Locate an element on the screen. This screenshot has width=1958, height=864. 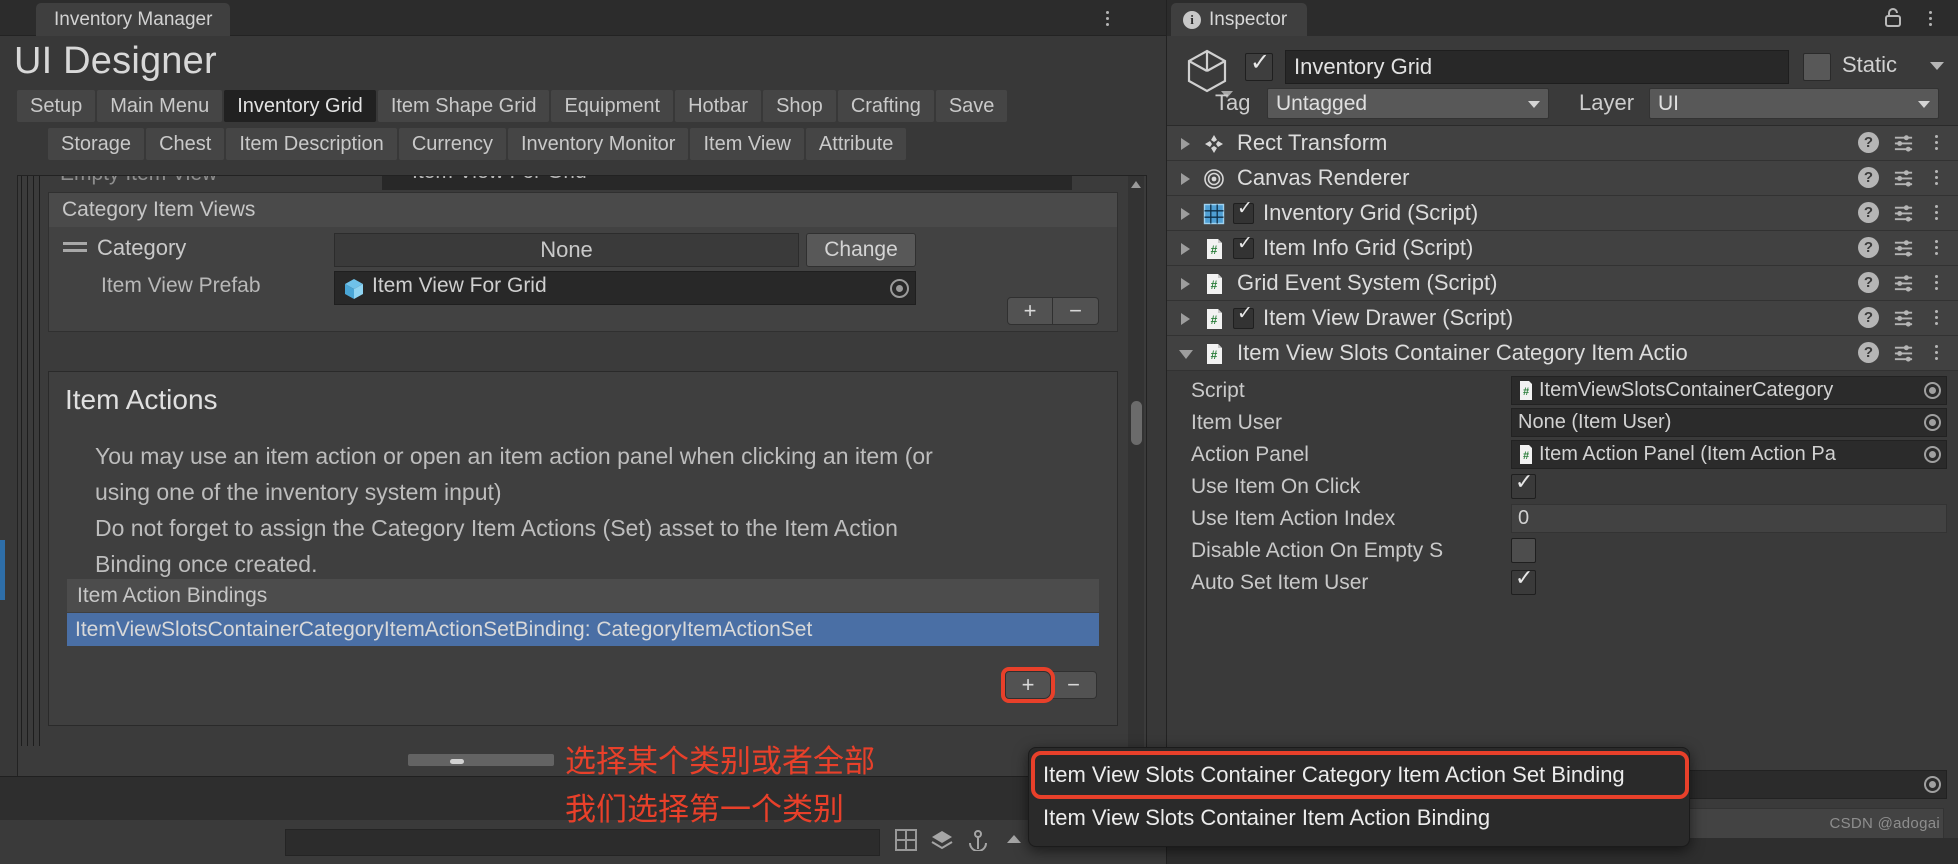
designer-tab-chest: Chest is located at coordinates (185, 144).